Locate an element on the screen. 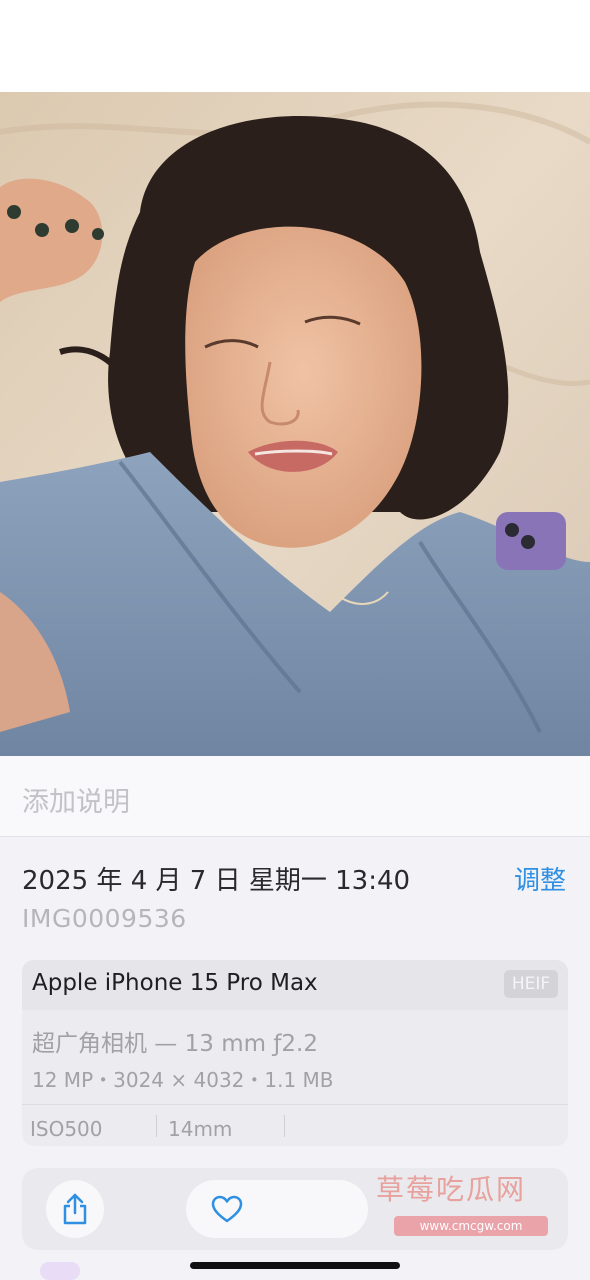 The width and height of the screenshot is (590, 1280). partial-icon is located at coordinates (60, 1271).